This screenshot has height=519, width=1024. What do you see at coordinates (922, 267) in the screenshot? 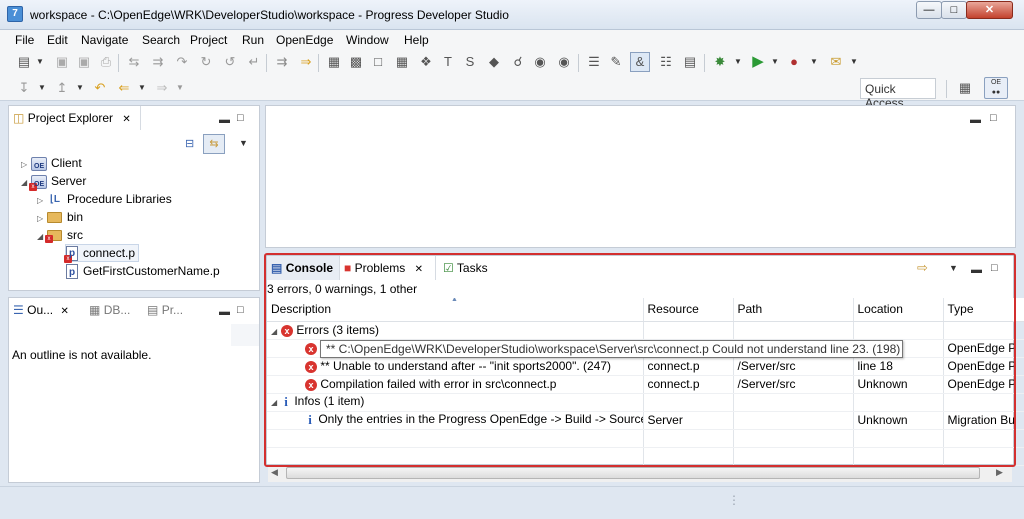
I see `focus-on-active-task-icon: ⇨` at bounding box center [922, 267].